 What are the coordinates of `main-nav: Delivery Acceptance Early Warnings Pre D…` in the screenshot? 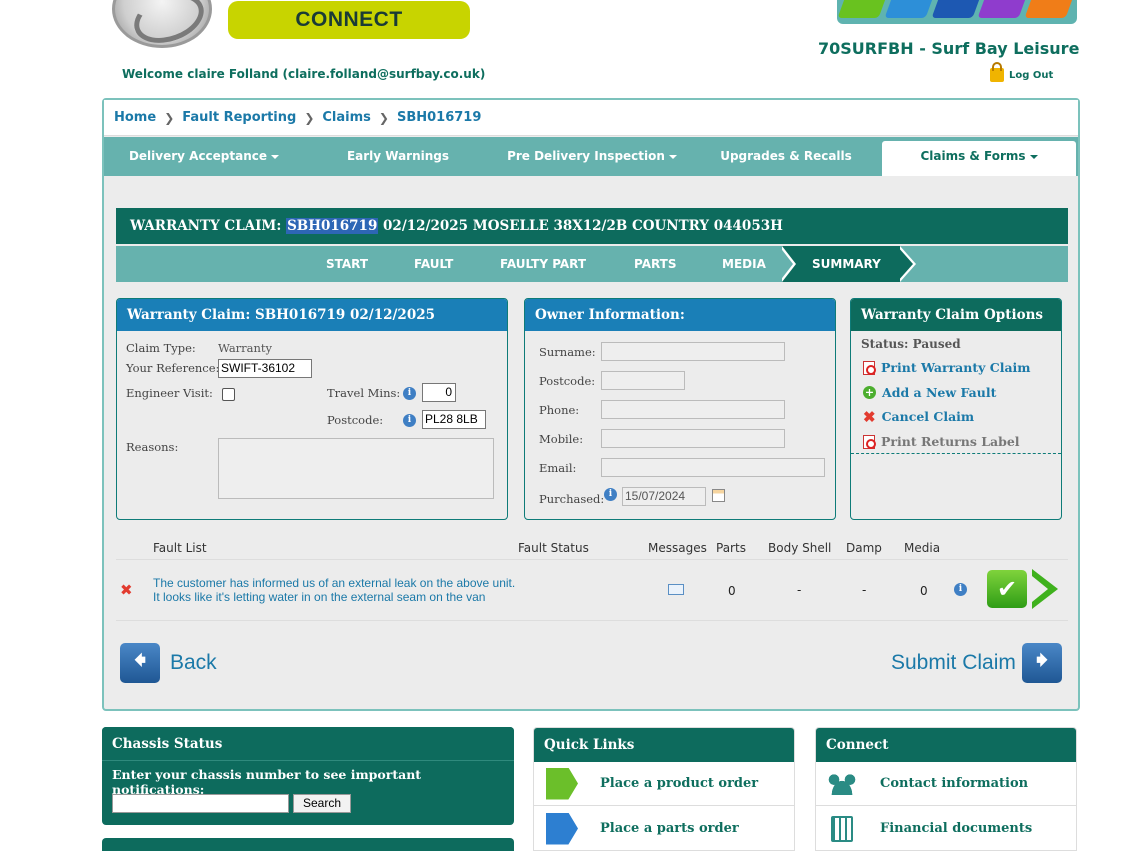 It's located at (591, 156).